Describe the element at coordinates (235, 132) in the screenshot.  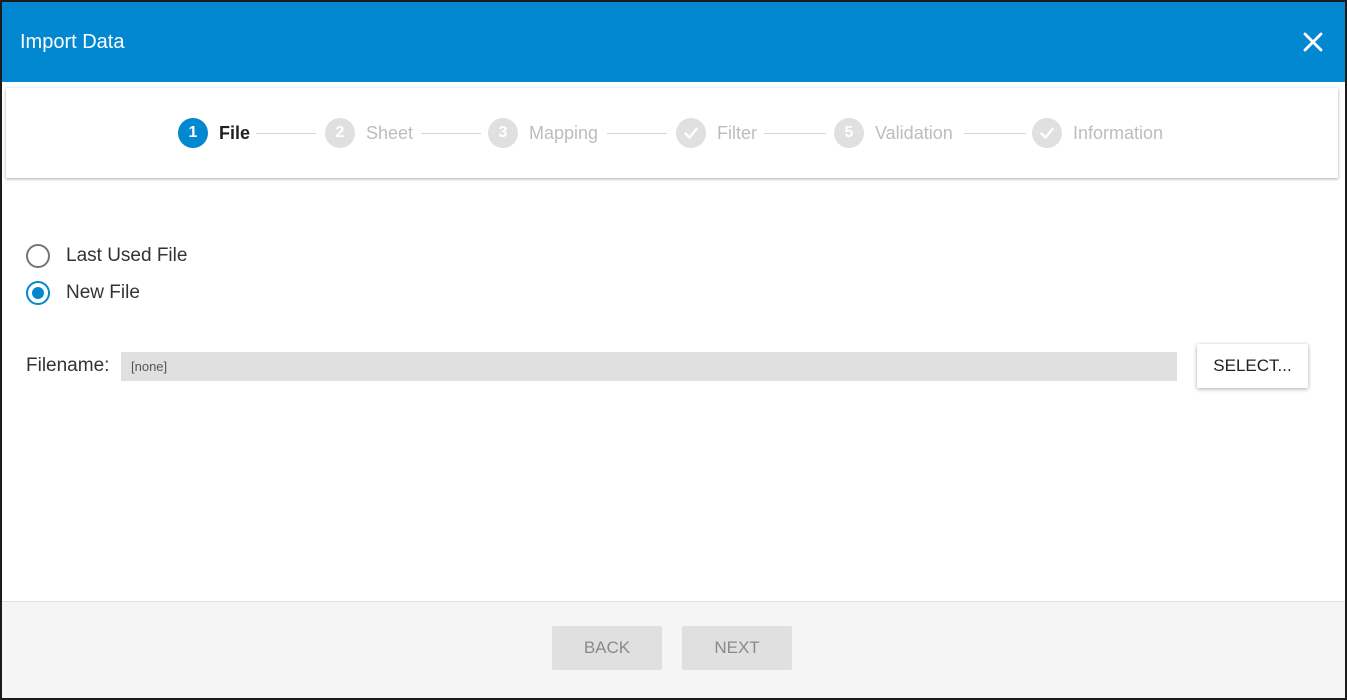
I see `step-label: File` at that location.